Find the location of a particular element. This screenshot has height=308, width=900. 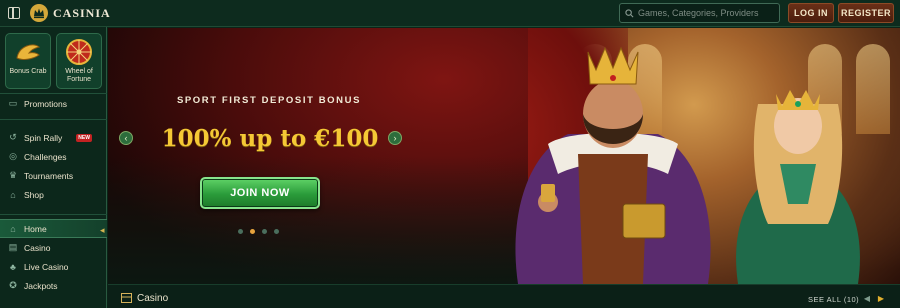

top-bar: CASINIA LOG IN REGISTER is located at coordinates (450, 13).